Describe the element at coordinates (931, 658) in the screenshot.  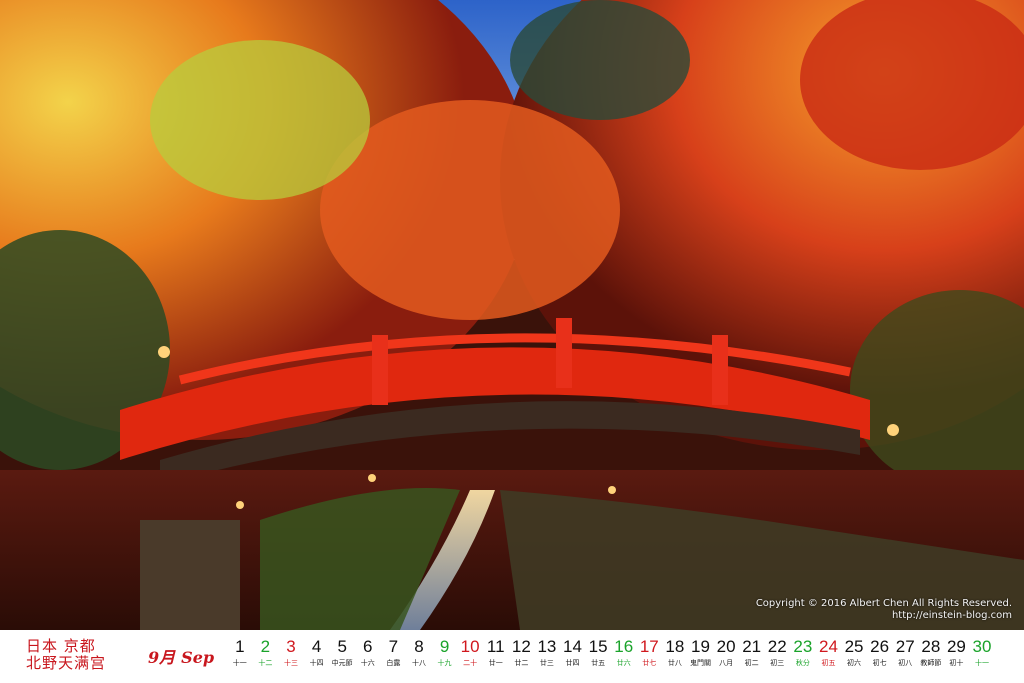
I see `calendar-day: 28 教師節` at that location.